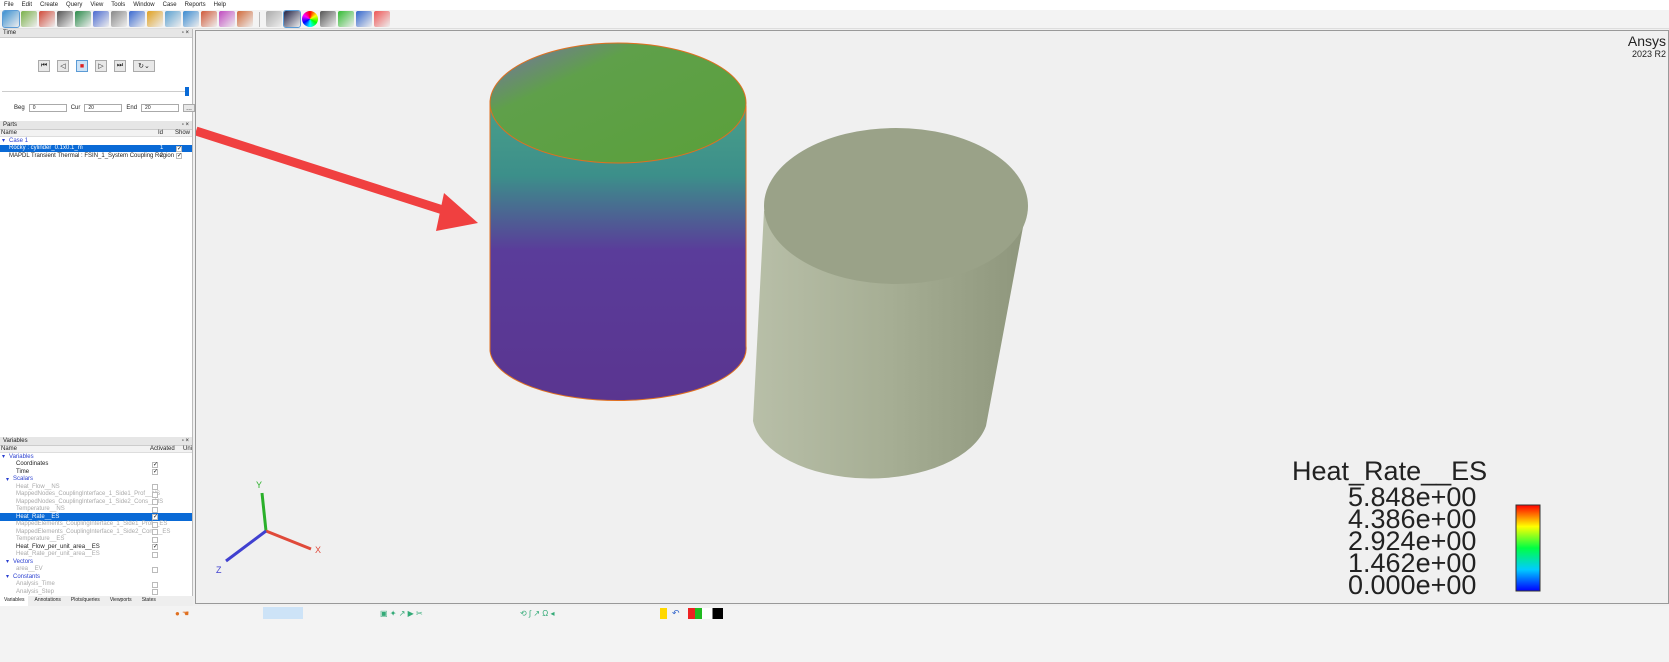 The height and width of the screenshot is (662, 1669). What do you see at coordinates (74, 5) in the screenshot?
I see `menu-query: Query` at bounding box center [74, 5].